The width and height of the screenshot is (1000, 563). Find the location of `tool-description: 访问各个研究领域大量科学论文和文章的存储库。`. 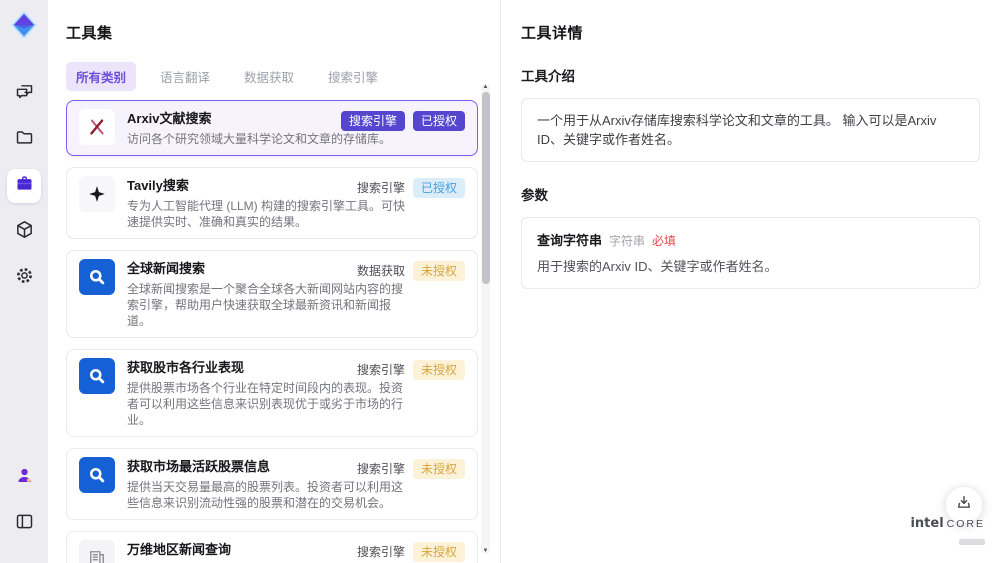

tool-description: 访问各个研究领域大量科学论文和文章的存储库。 is located at coordinates (259, 139).